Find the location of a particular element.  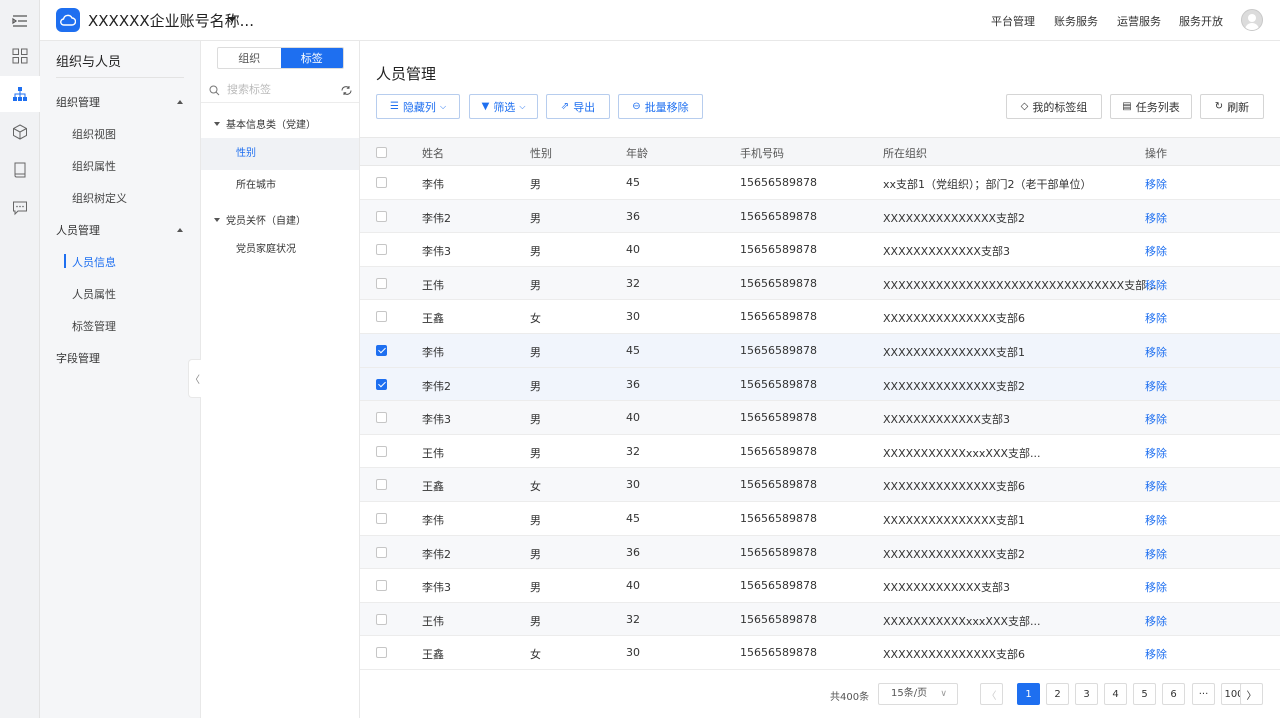

column-header-name: 姓名 is located at coordinates (433, 153).